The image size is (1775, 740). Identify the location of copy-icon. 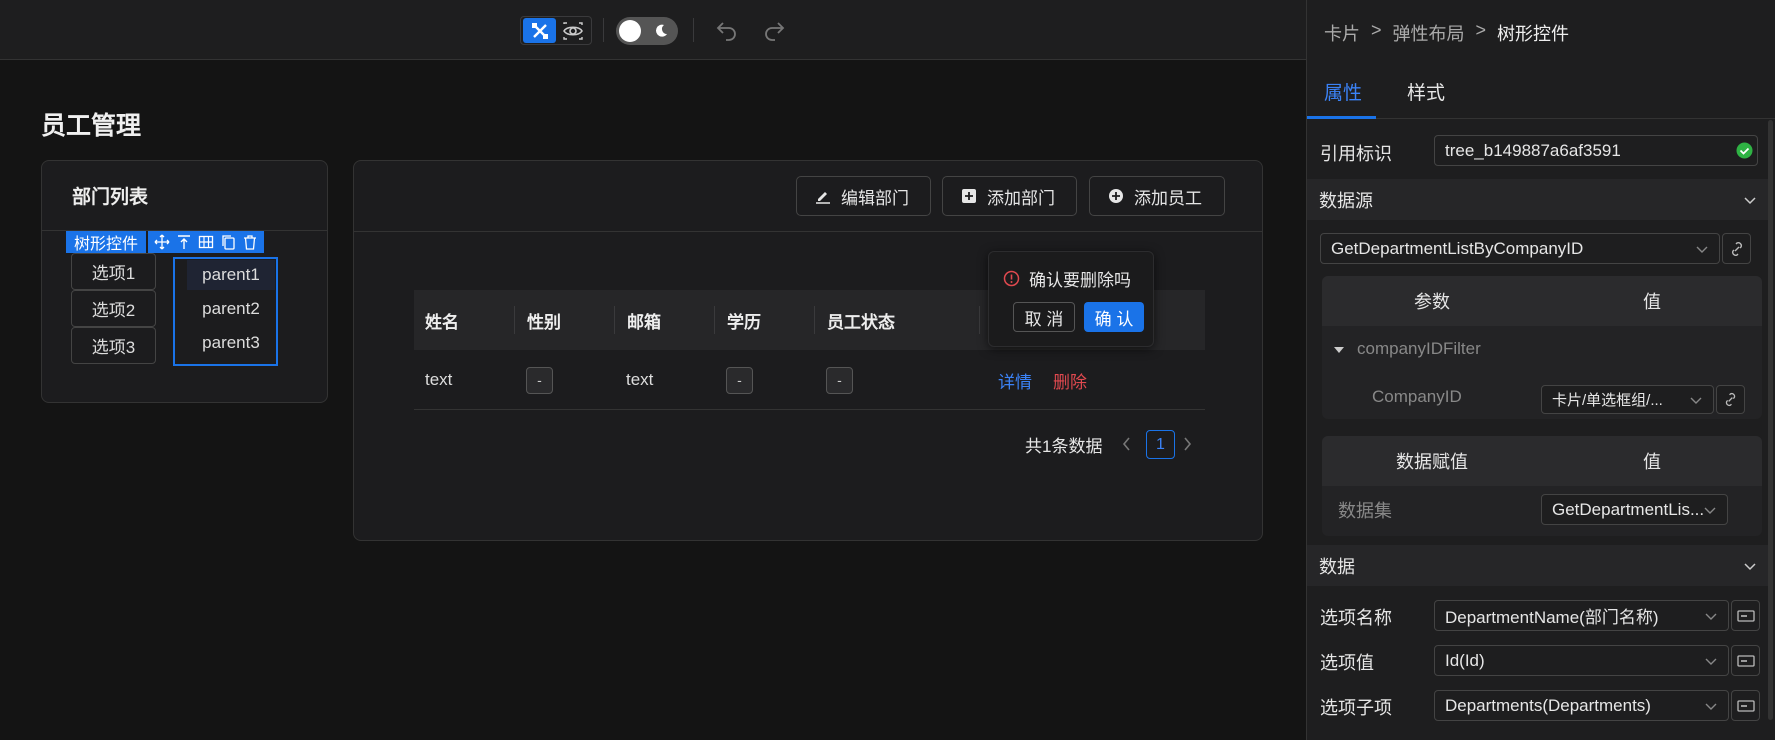
(228, 242).